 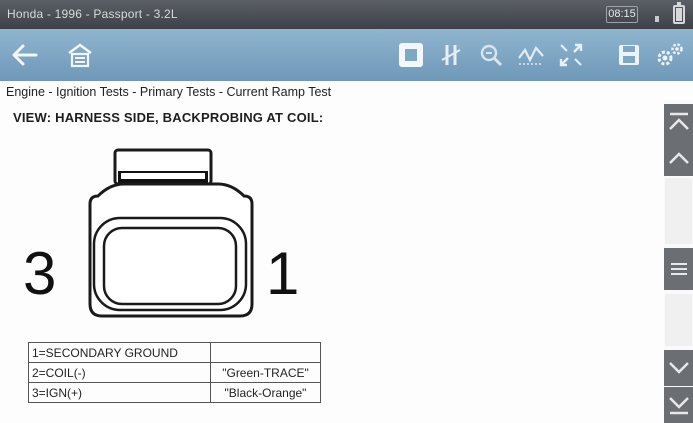 I want to click on stop-button, so click(x=411, y=55).